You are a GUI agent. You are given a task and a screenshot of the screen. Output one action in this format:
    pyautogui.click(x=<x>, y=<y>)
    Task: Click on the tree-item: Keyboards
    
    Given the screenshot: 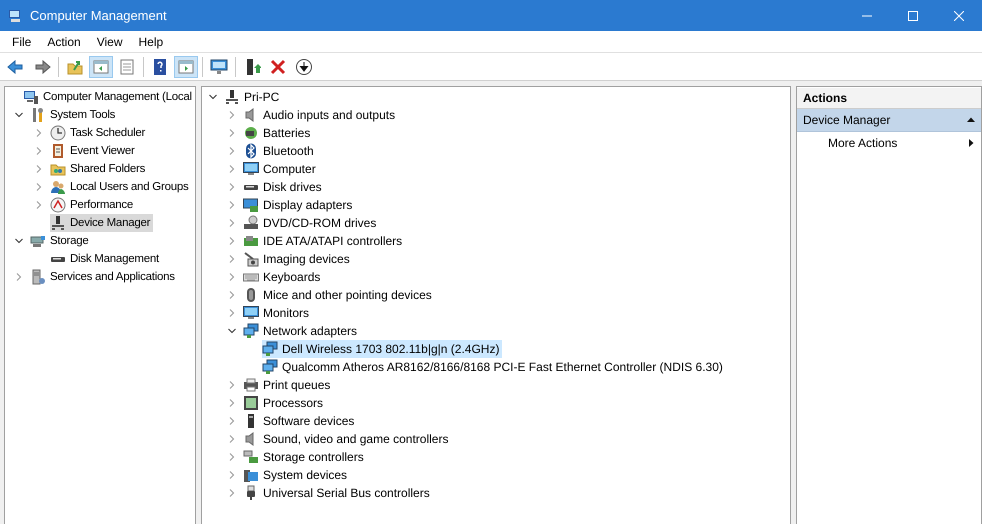 What is the action you would take?
    pyautogui.click(x=283, y=277)
    